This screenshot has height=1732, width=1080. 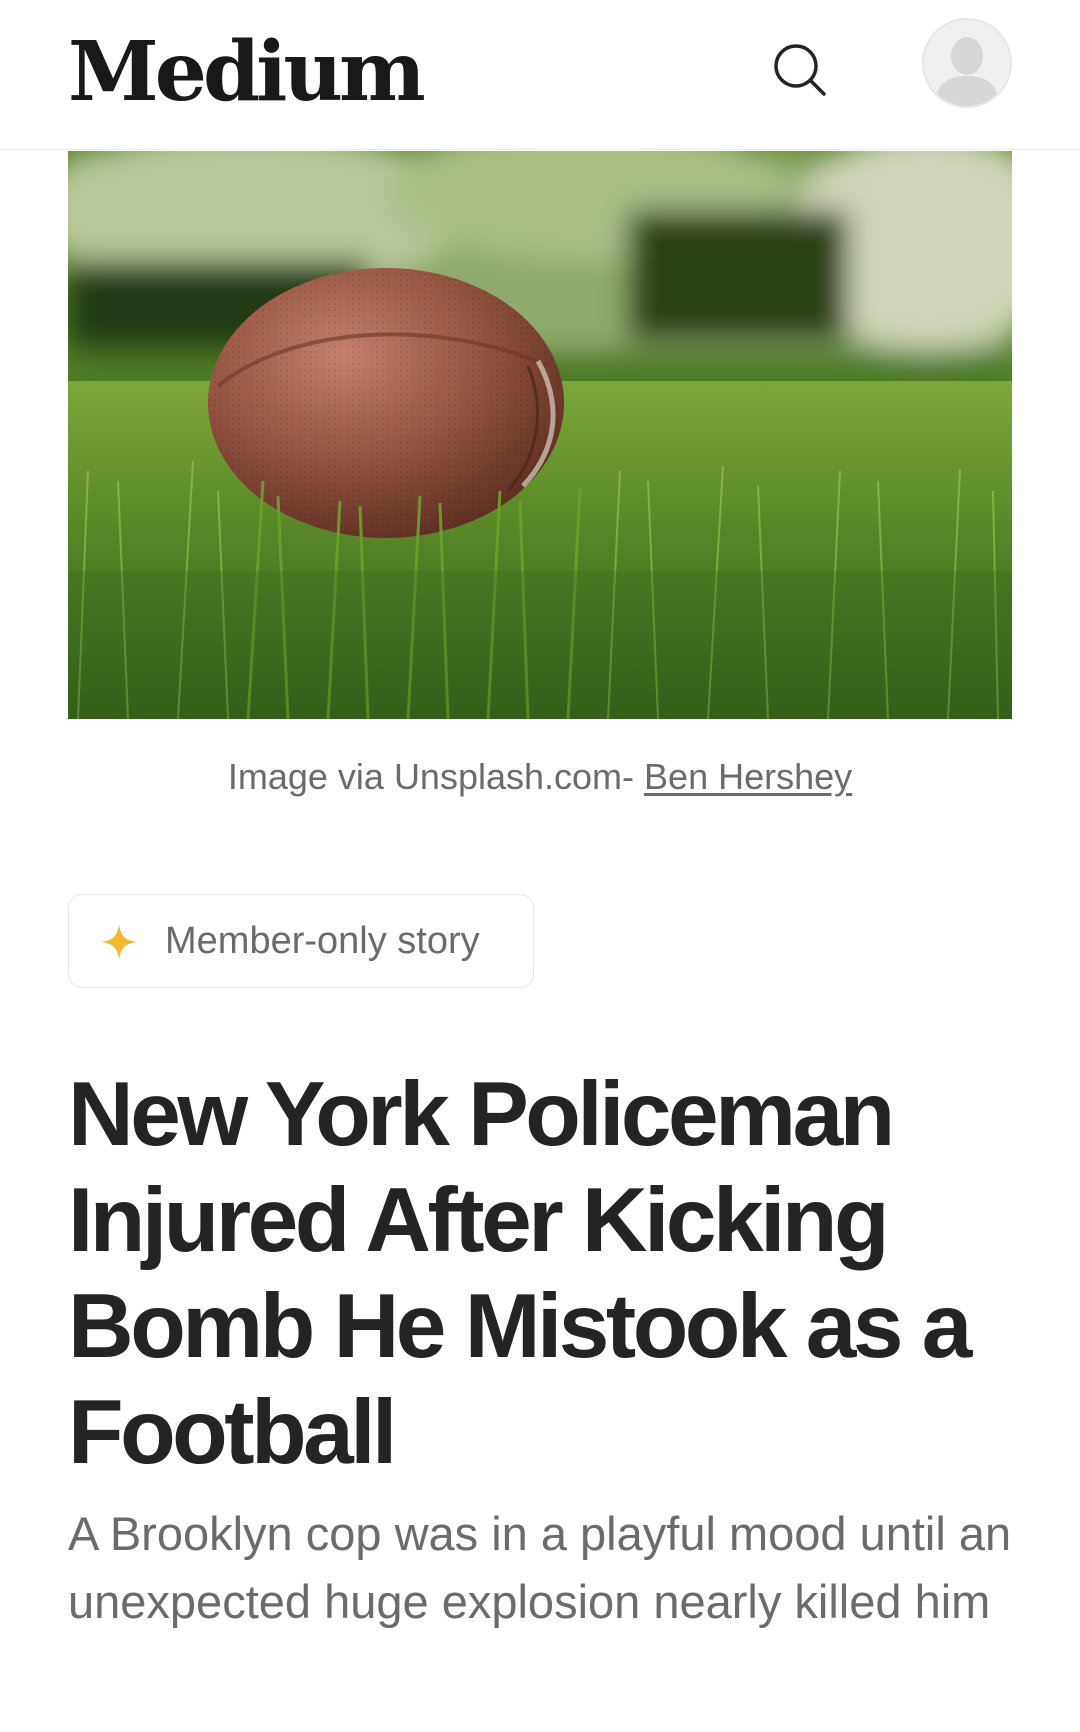 I want to click on user-avatar-icon, so click(x=967, y=63).